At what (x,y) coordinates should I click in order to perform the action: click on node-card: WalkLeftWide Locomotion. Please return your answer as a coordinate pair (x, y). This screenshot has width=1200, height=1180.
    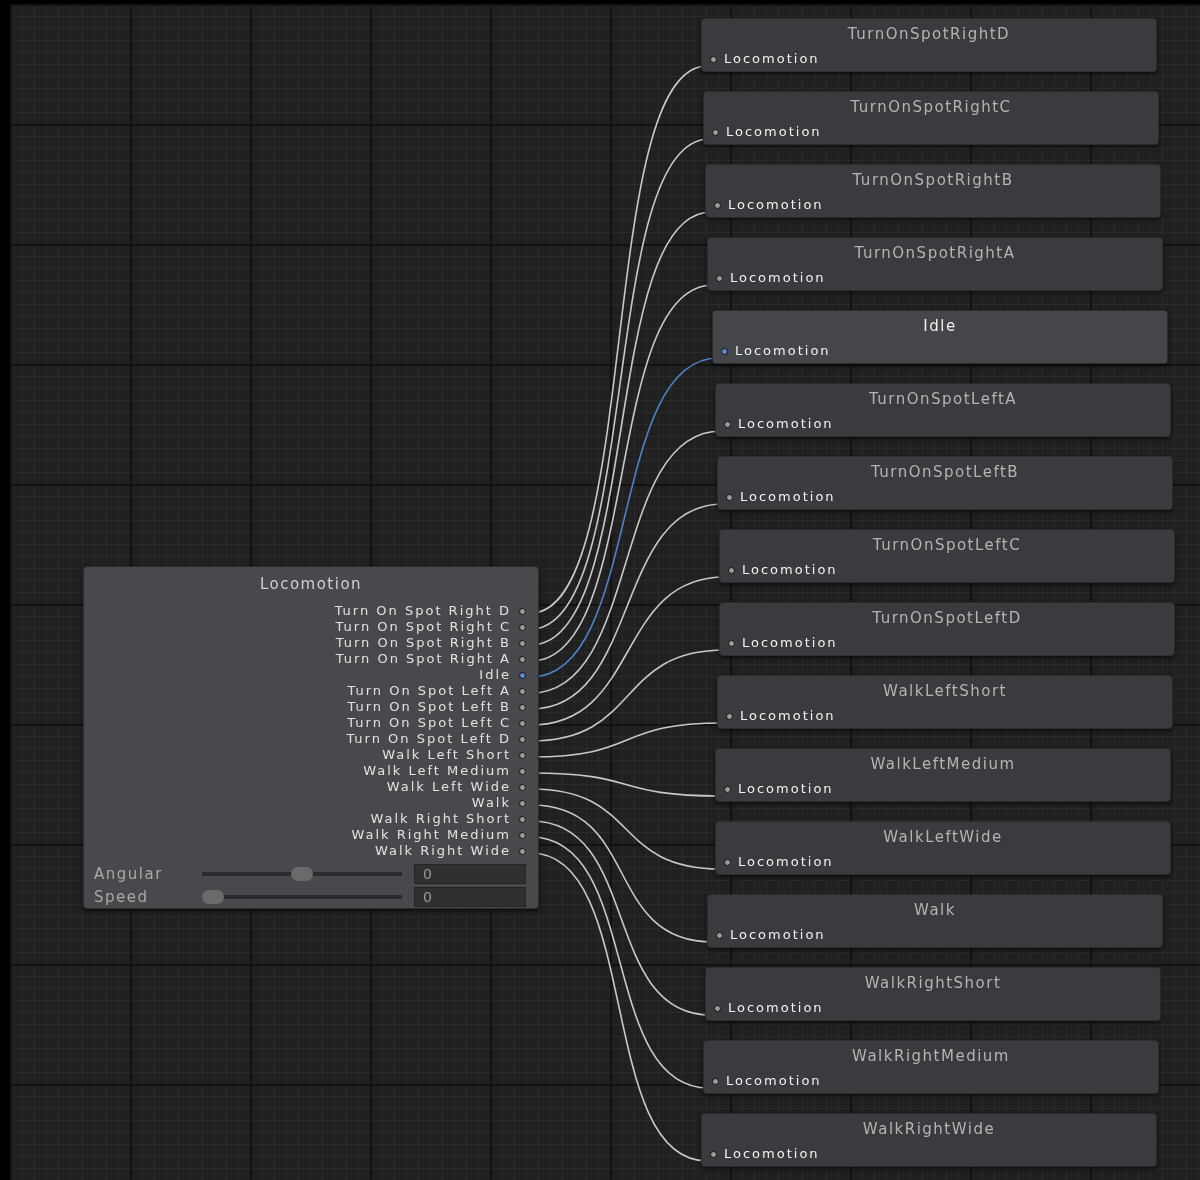
    Looking at the image, I should click on (943, 848).